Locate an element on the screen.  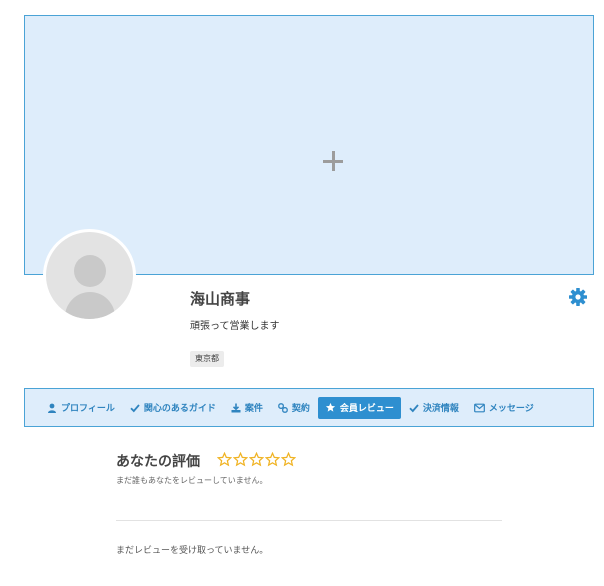
tab-messages: メッセージ is located at coordinates (504, 408).